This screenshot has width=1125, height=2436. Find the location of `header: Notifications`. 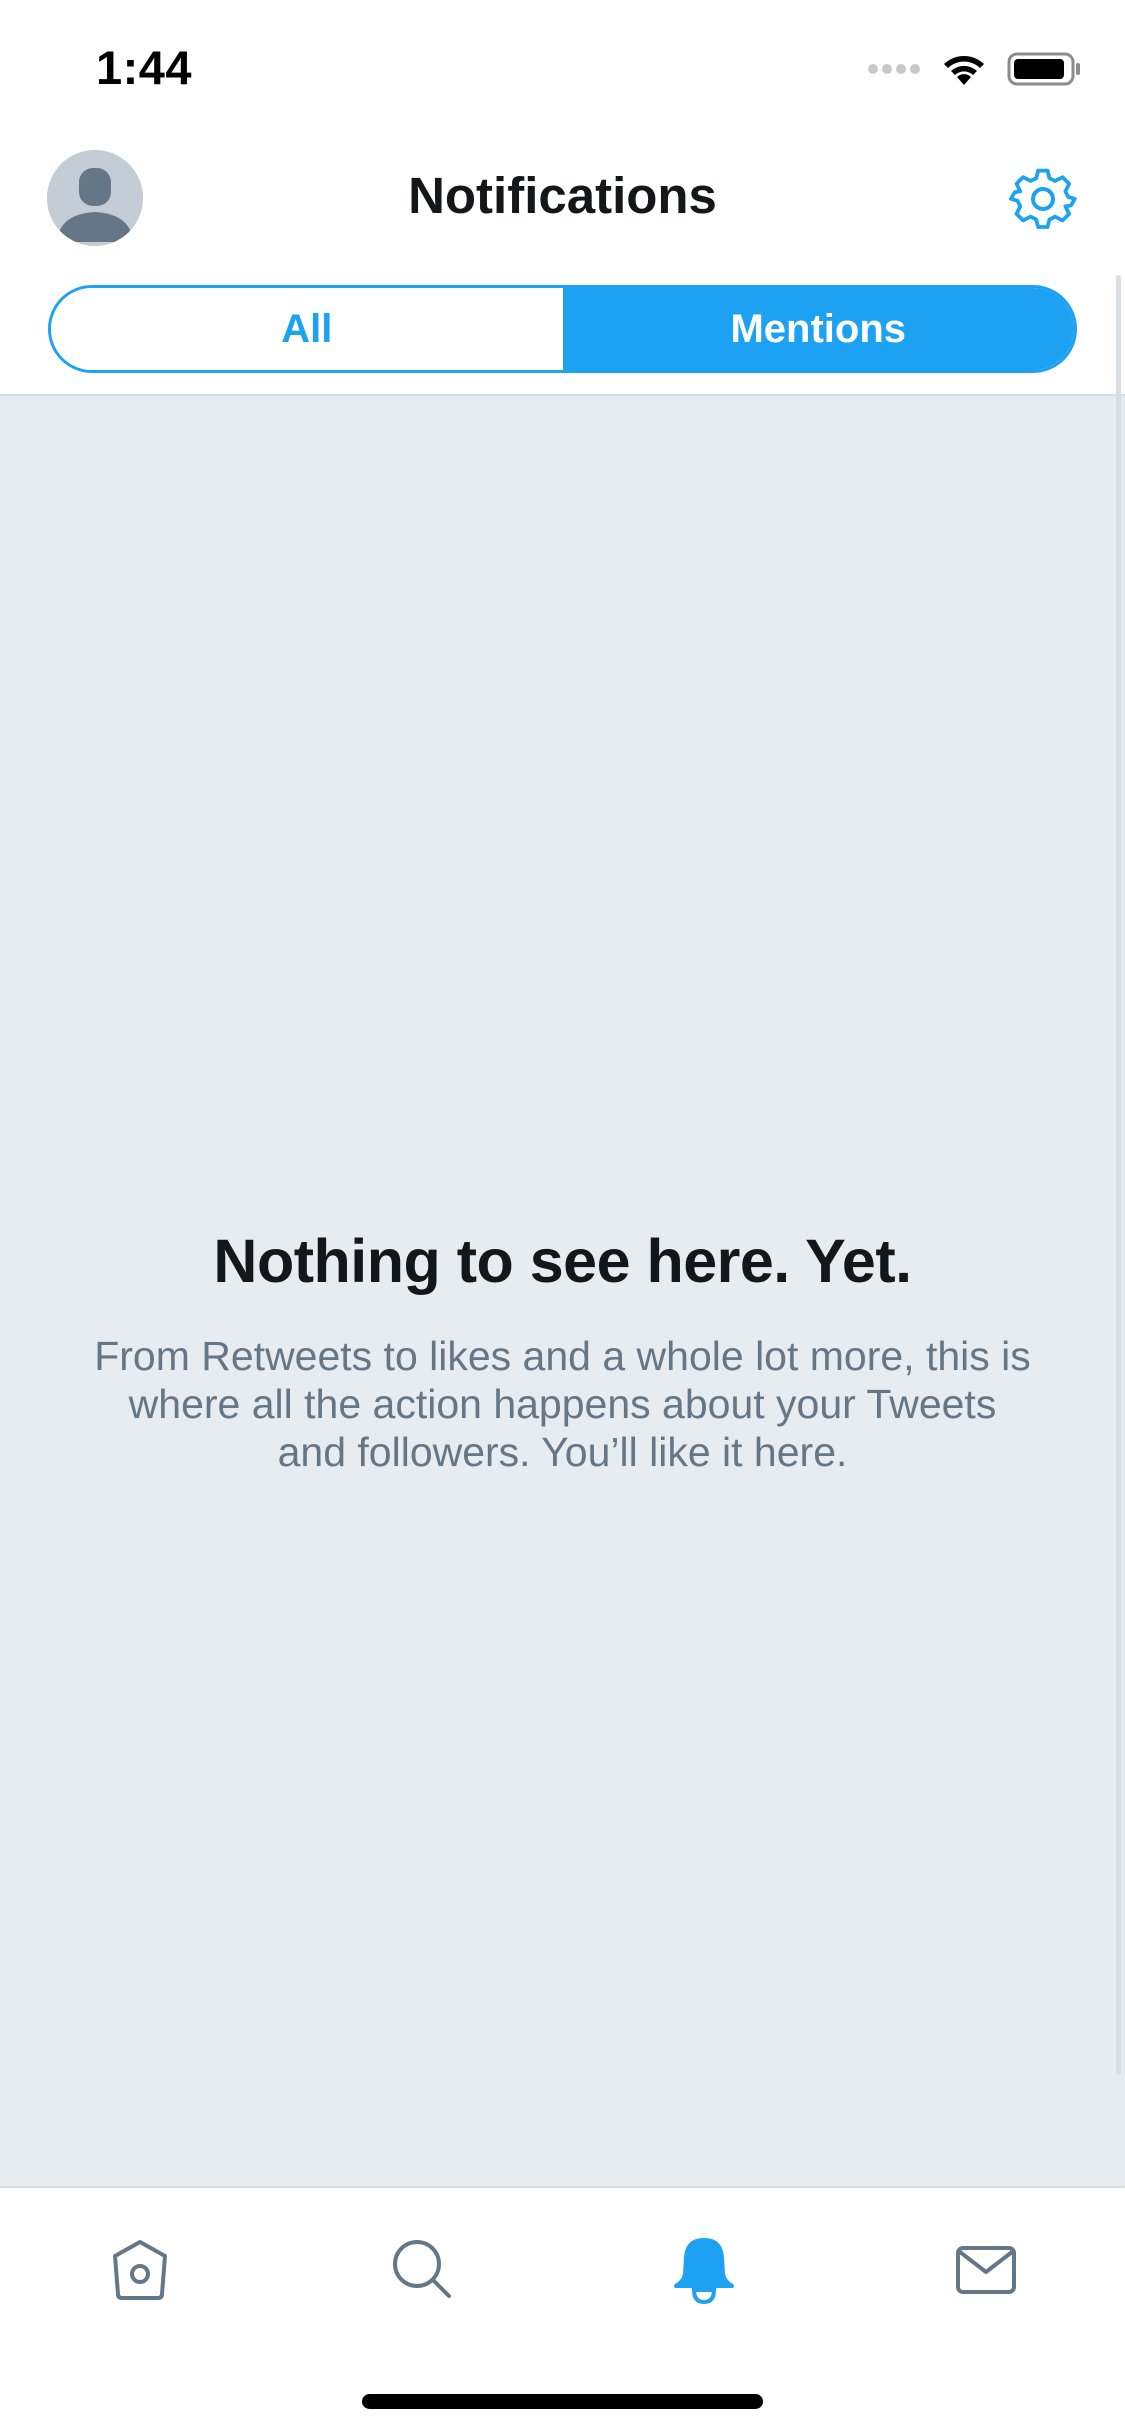

header: Notifications is located at coordinates (562, 198).